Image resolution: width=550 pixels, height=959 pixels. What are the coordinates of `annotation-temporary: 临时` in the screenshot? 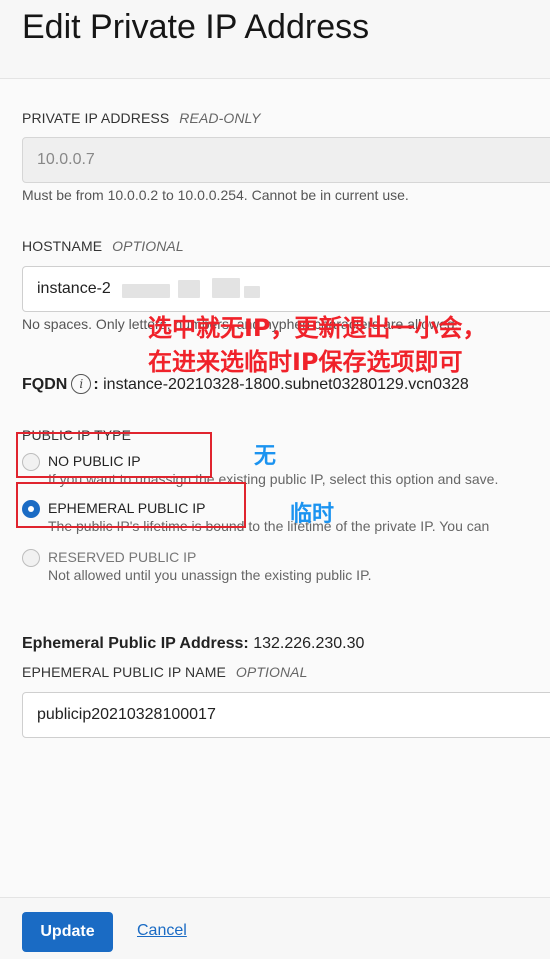 It's located at (312, 514).